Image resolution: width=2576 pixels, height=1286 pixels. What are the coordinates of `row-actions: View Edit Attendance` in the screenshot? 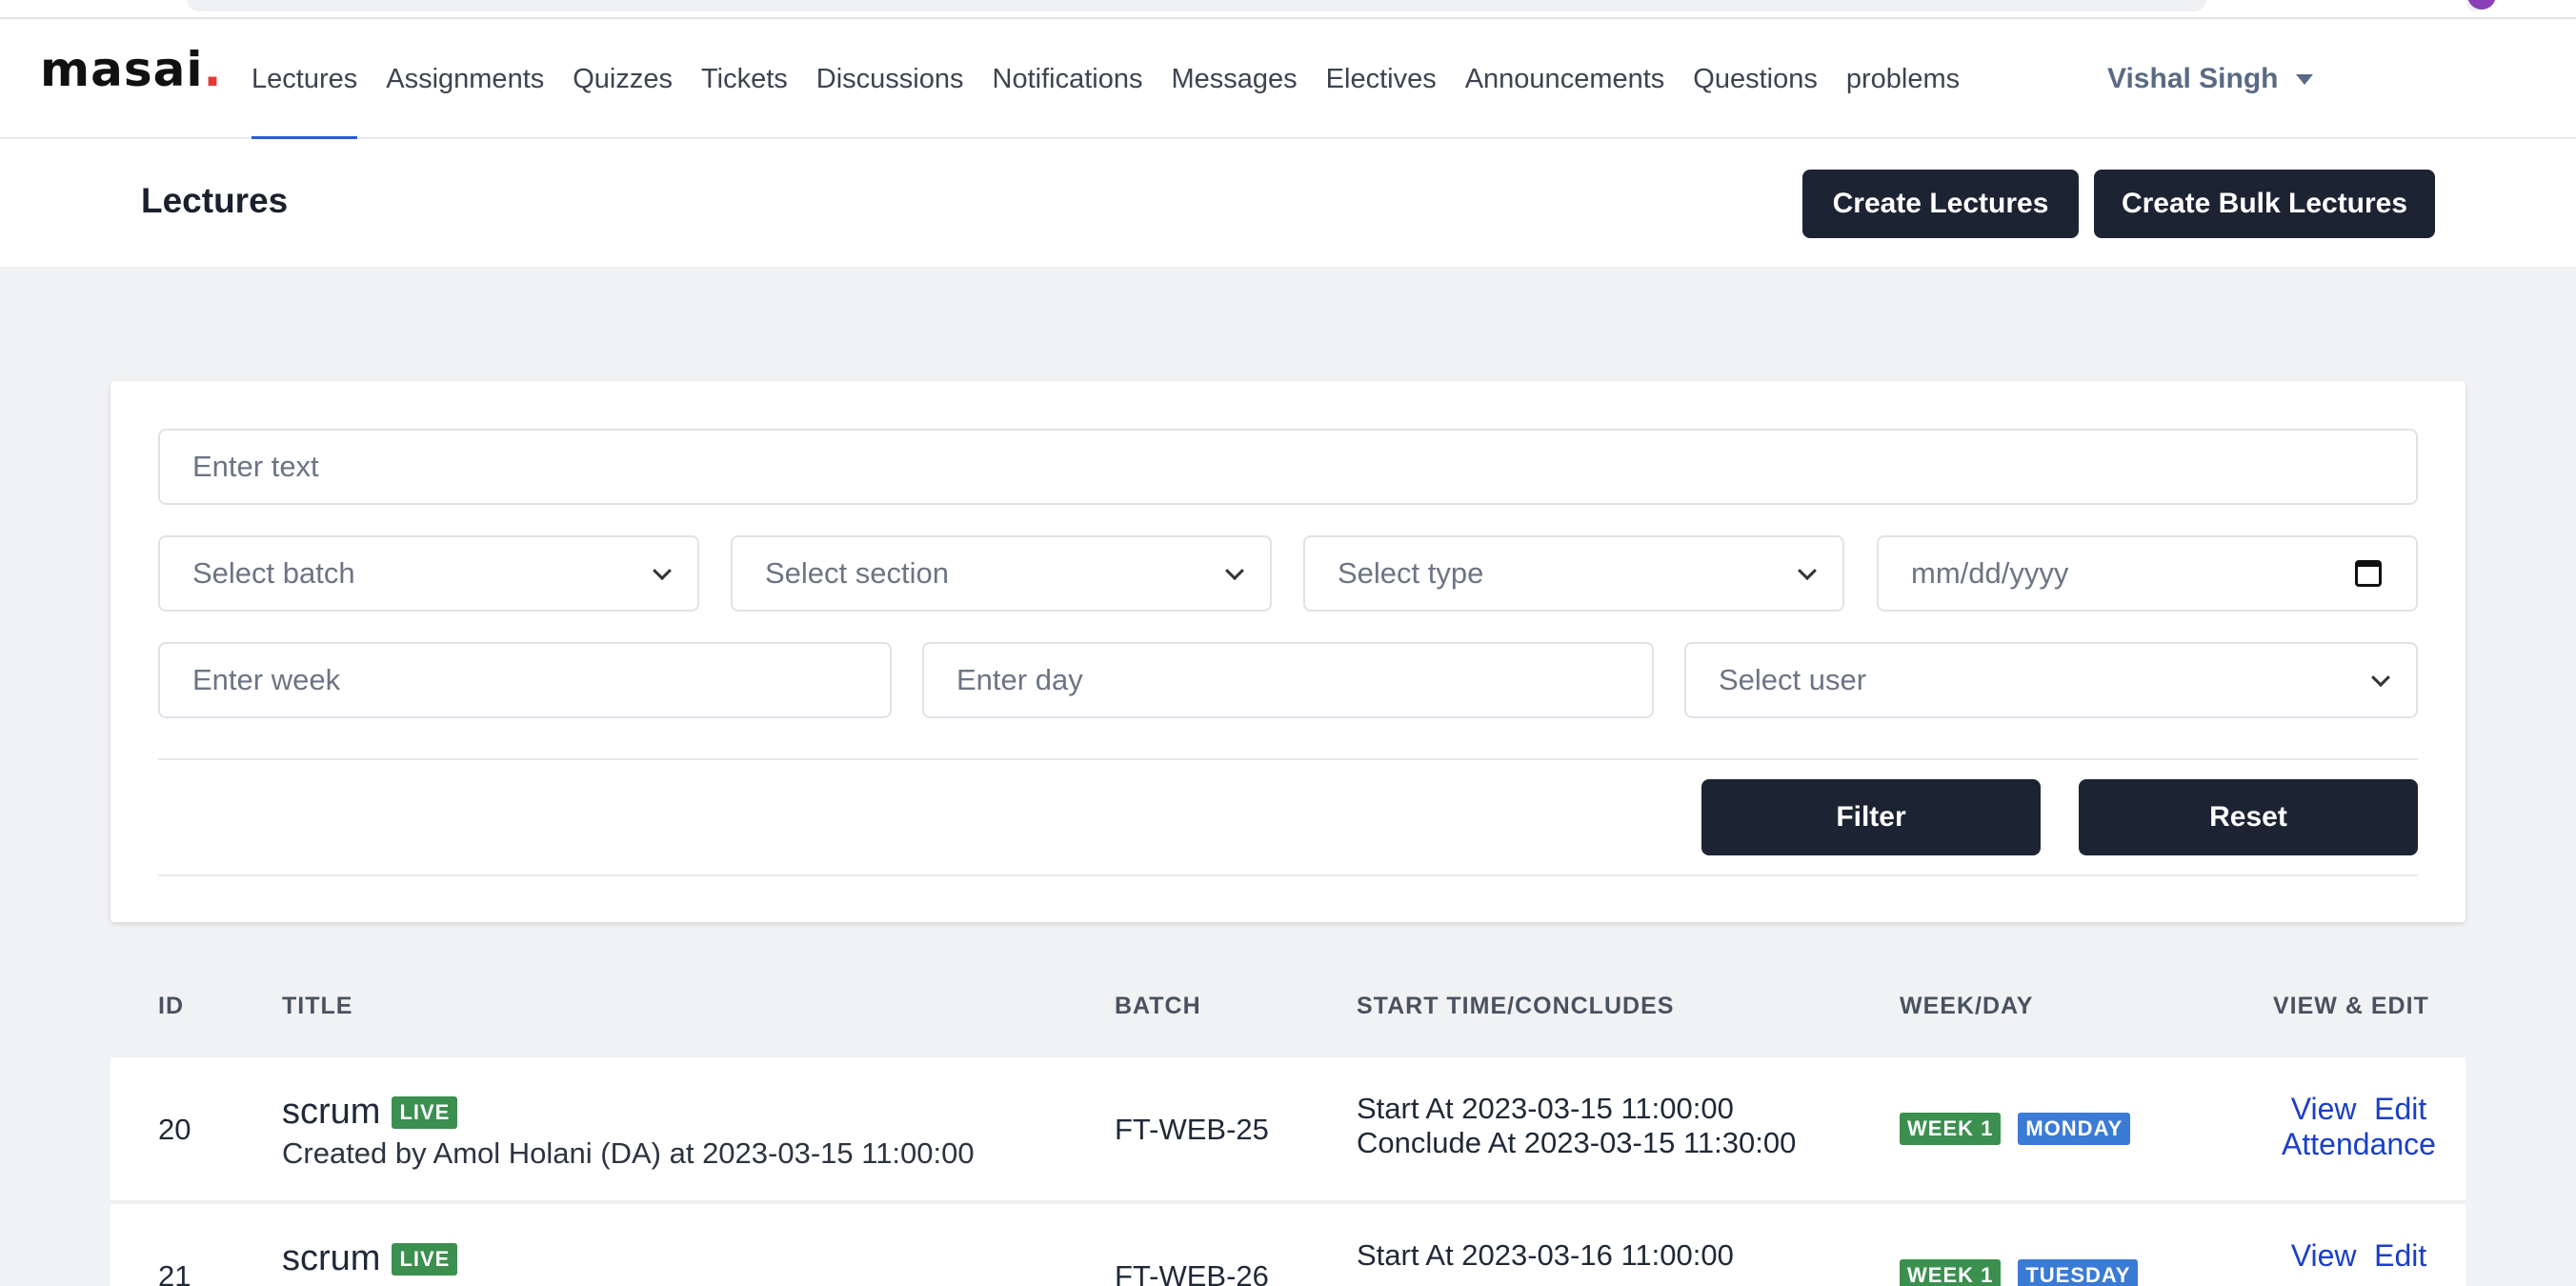 It's located at (2359, 1127).